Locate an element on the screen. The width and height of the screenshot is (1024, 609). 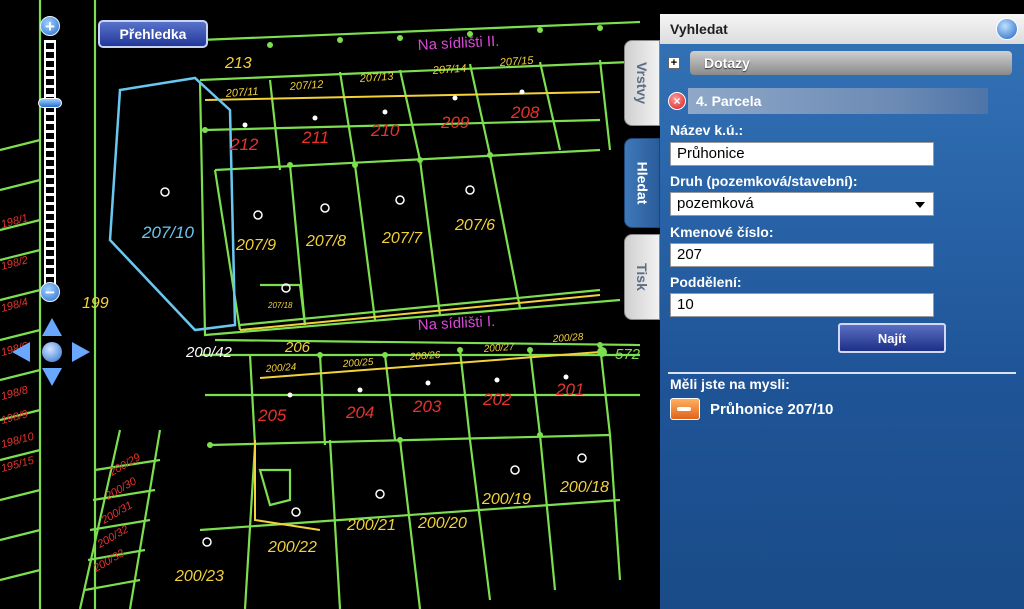
parcel-label: 207/18 is located at coordinates (280, 305).